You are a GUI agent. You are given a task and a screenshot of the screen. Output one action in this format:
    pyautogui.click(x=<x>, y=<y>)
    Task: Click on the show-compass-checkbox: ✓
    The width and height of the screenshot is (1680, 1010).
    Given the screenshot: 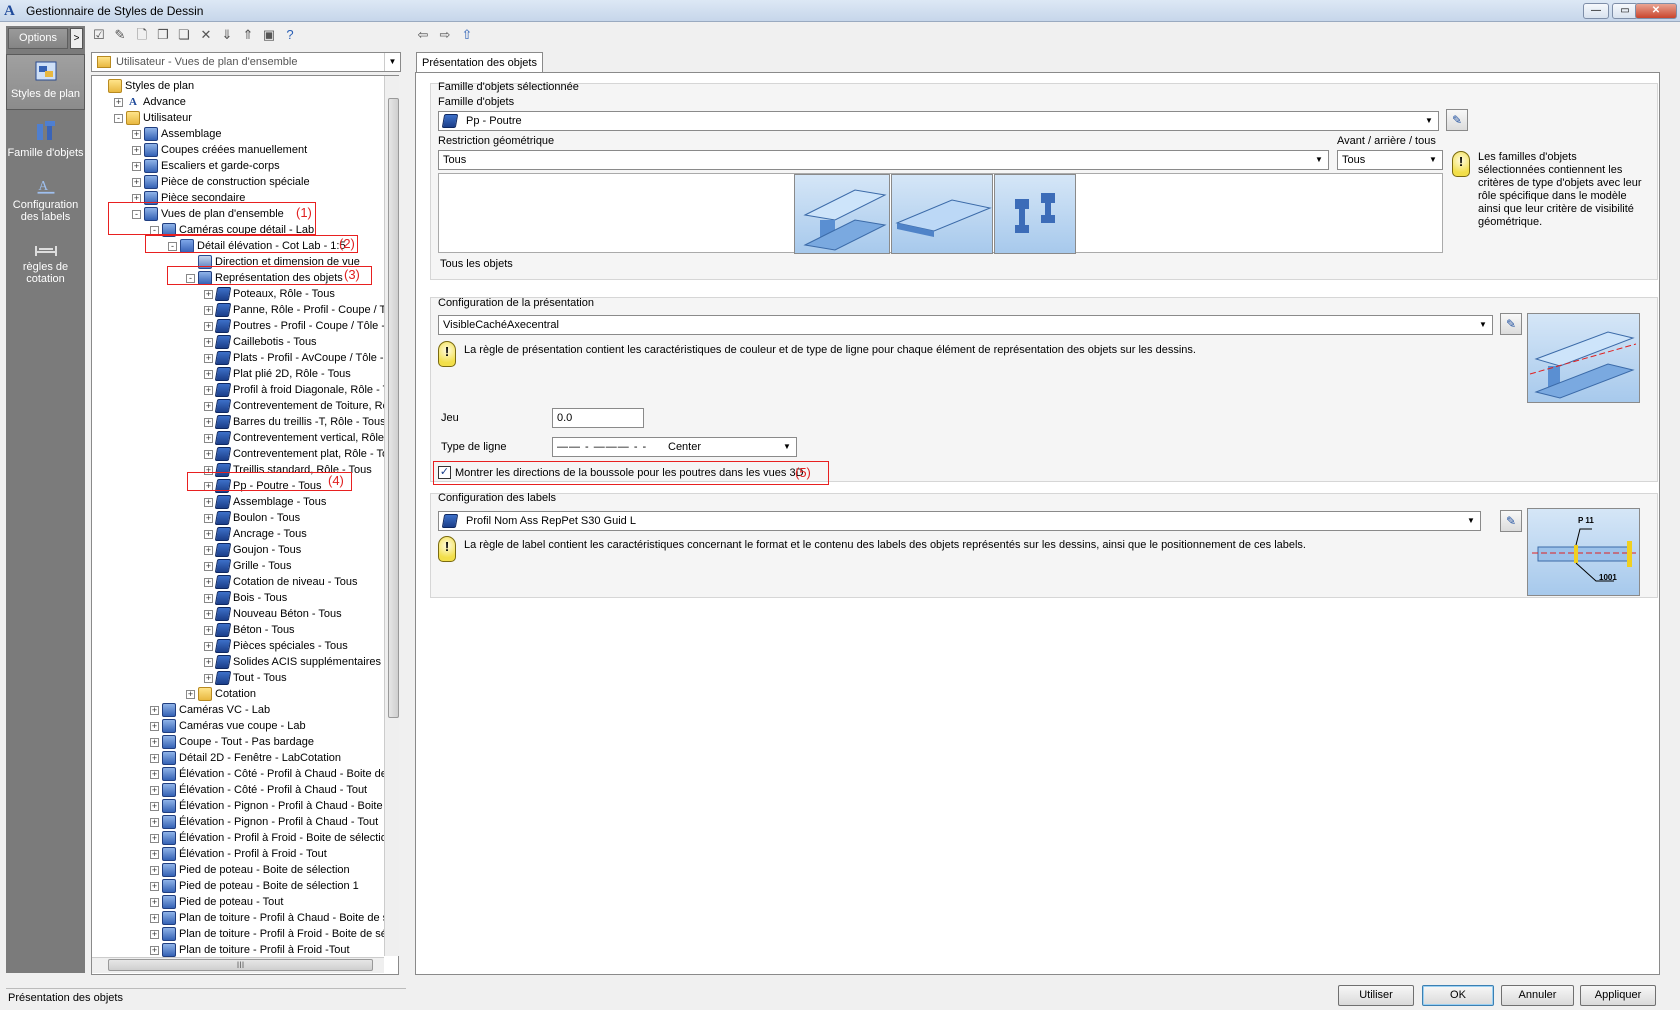 What is the action you would take?
    pyautogui.click(x=444, y=472)
    